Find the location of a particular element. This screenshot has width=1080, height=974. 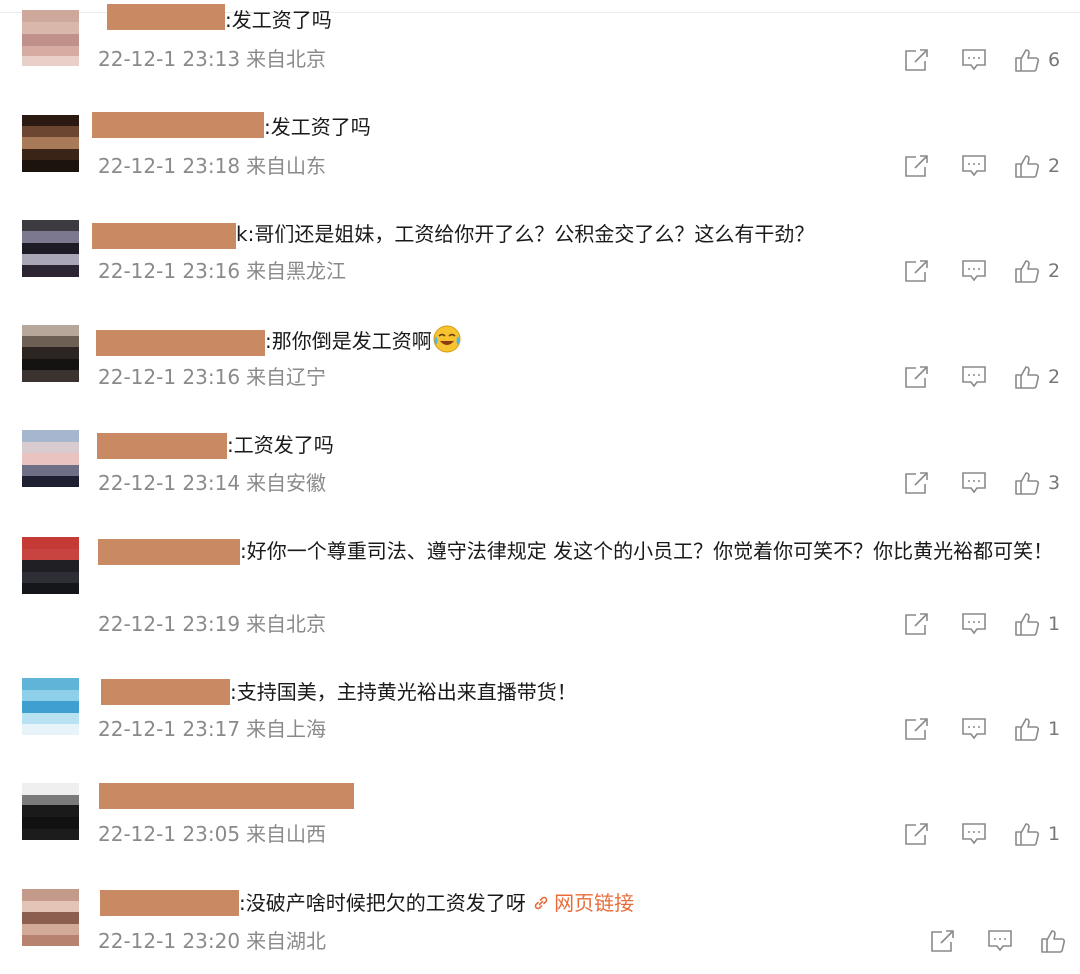

like-button: 3 is located at coordinates (1037, 483).